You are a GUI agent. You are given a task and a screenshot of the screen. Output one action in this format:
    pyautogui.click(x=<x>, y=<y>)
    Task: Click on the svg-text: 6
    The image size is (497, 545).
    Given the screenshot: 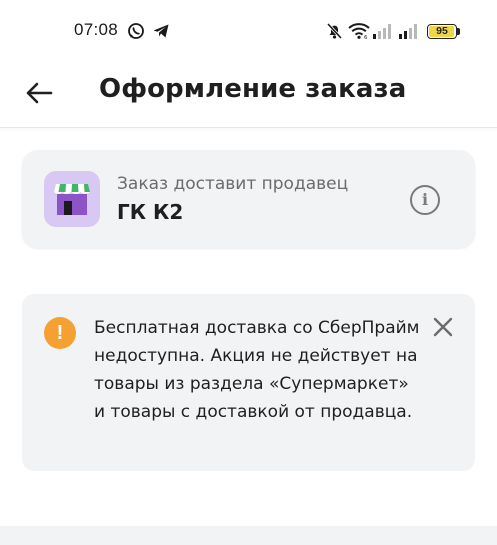 What is the action you would take?
    pyautogui.click(x=366, y=37)
    